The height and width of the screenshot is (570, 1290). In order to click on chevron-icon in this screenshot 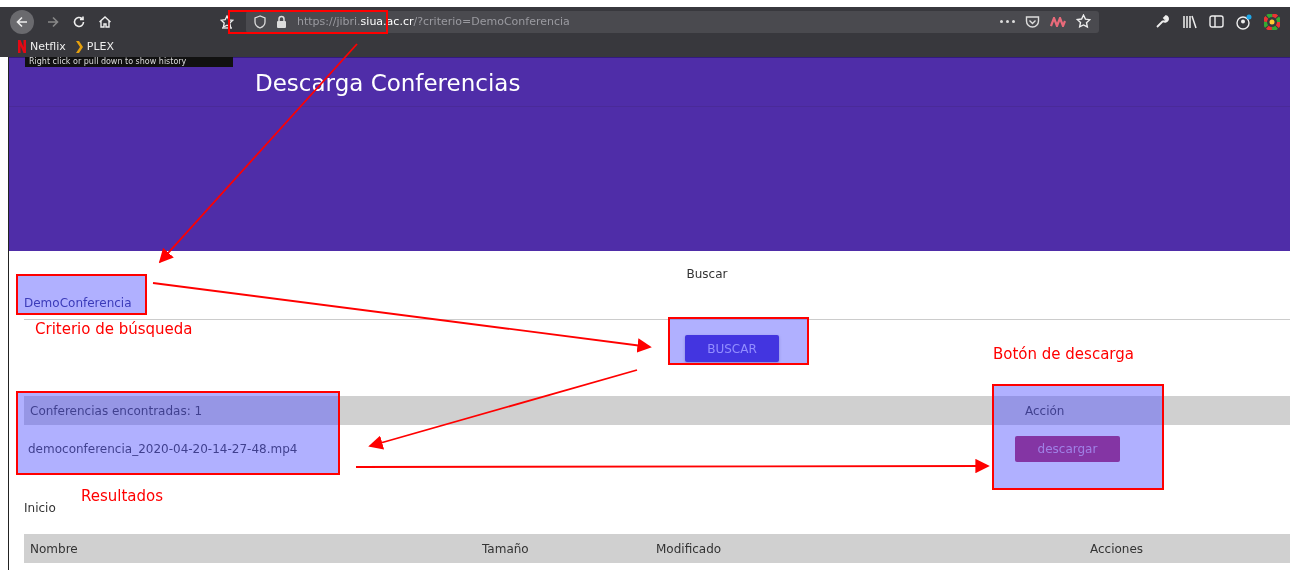, I will do `click(79, 46)`.